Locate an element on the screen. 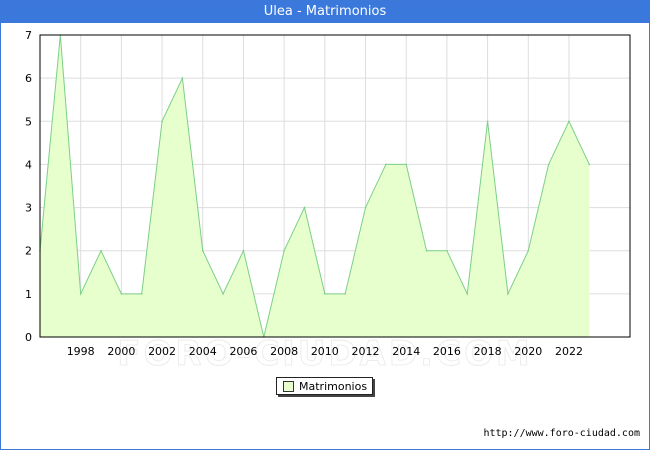 This screenshot has height=450, width=650. x-tick-label: 2022 is located at coordinates (569, 351).